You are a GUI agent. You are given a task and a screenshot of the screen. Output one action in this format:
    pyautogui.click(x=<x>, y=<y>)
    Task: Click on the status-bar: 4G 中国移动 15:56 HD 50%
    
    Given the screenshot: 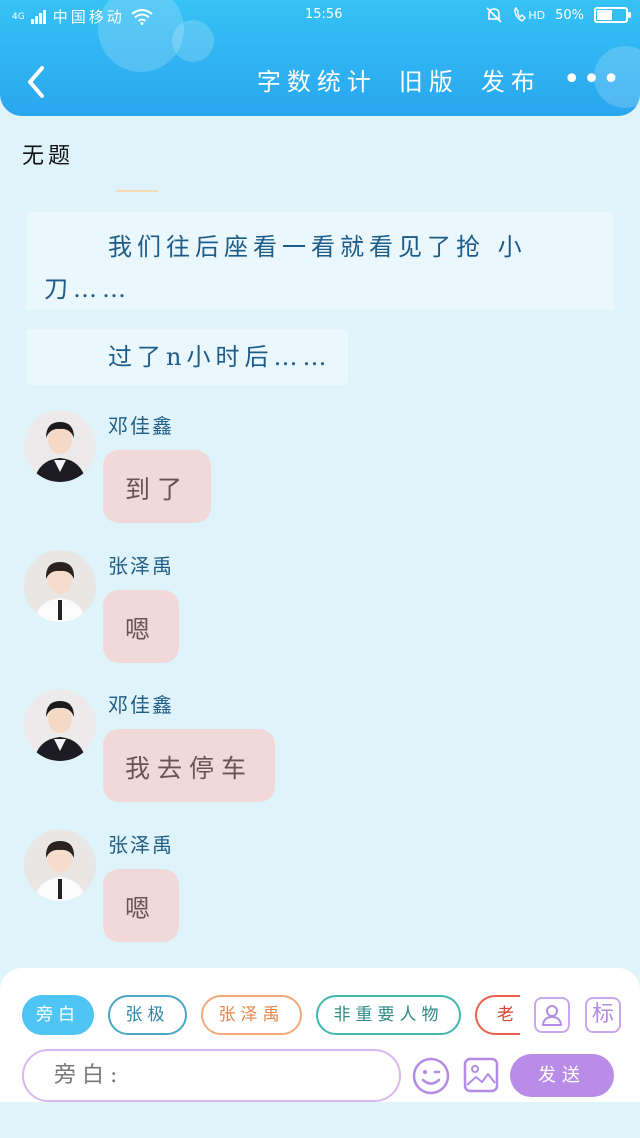 What is the action you would take?
    pyautogui.click(x=320, y=16)
    